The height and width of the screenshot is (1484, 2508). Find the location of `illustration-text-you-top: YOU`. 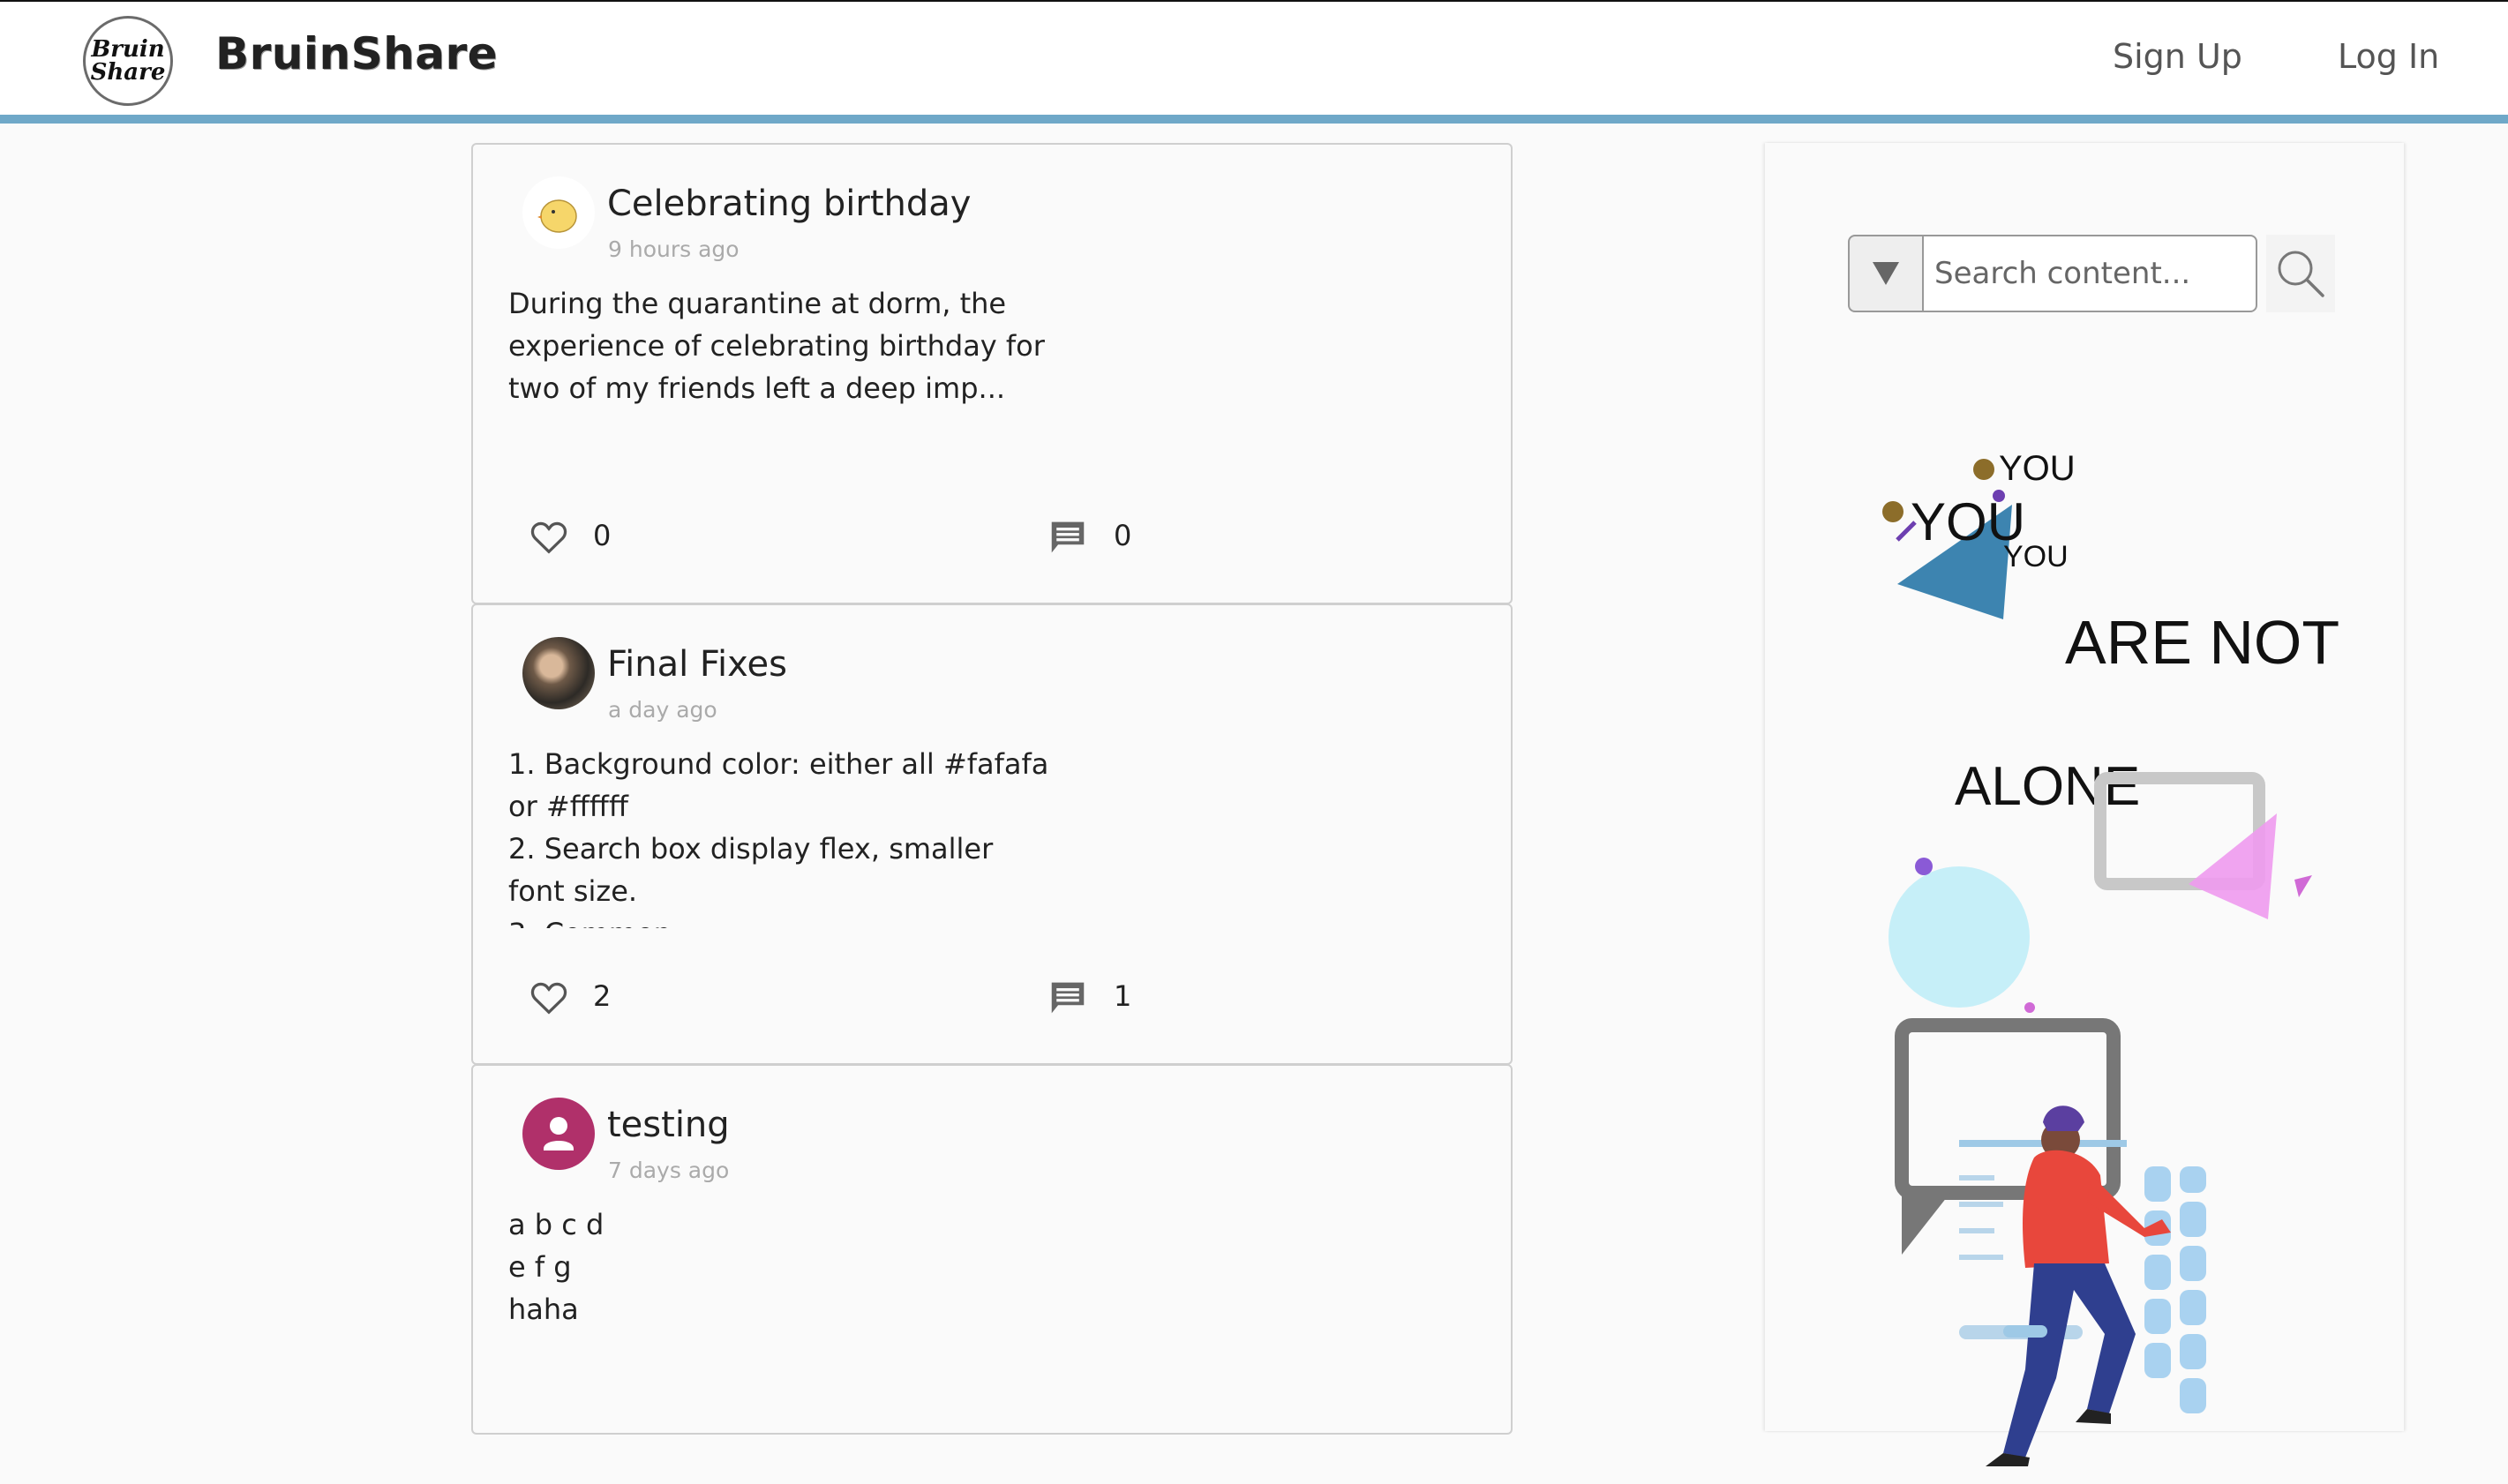

illustration-text-you-top: YOU is located at coordinates (2037, 469).